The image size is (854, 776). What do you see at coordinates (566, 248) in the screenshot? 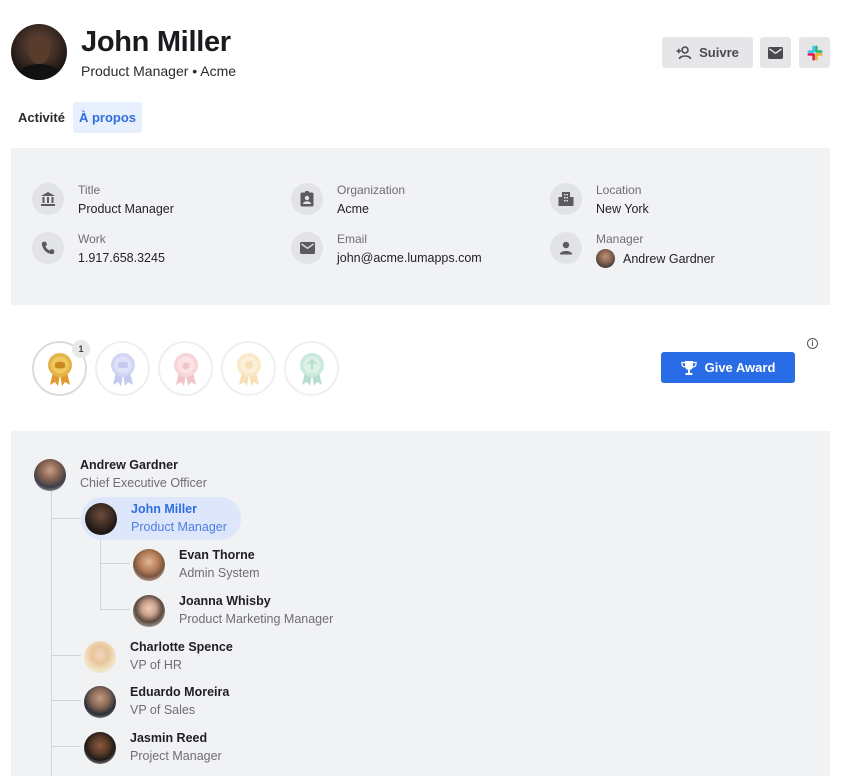
I see `person-icon` at bounding box center [566, 248].